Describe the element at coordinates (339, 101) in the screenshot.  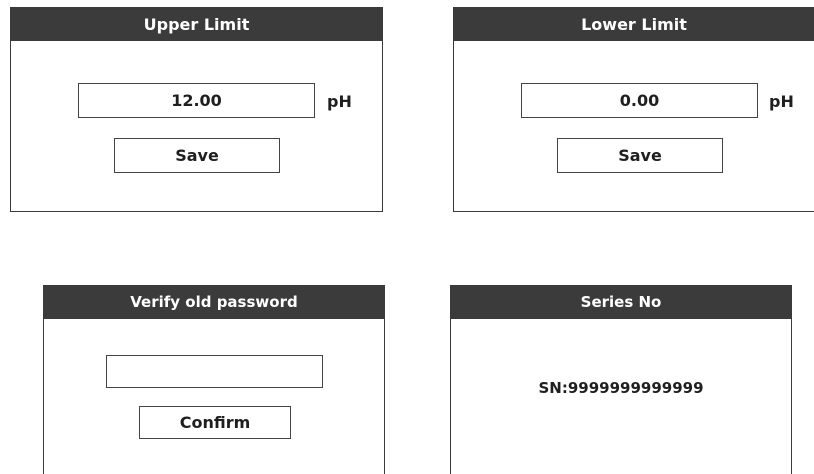
I see `upper-limit-unit: pH` at that location.